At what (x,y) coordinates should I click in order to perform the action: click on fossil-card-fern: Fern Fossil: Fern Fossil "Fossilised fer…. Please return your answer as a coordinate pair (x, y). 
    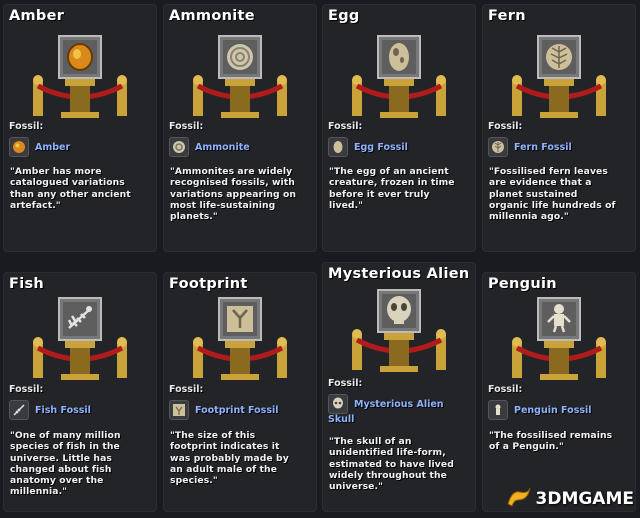
    Looking at the image, I should click on (559, 128).